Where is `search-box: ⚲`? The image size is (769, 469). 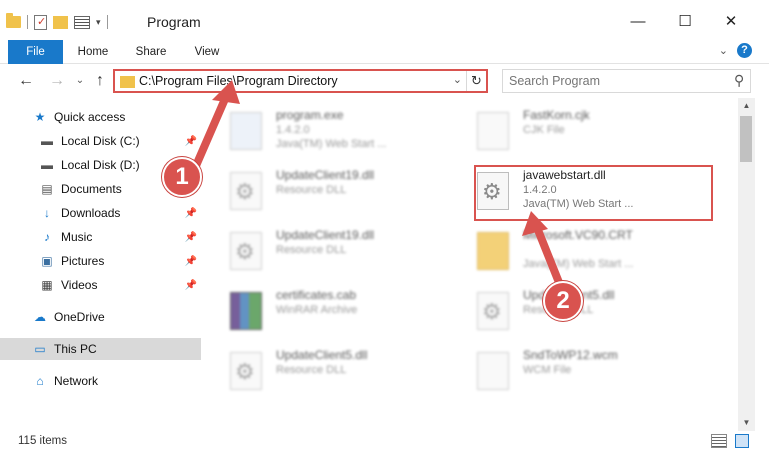
search-box: ⚲ is located at coordinates (626, 81).